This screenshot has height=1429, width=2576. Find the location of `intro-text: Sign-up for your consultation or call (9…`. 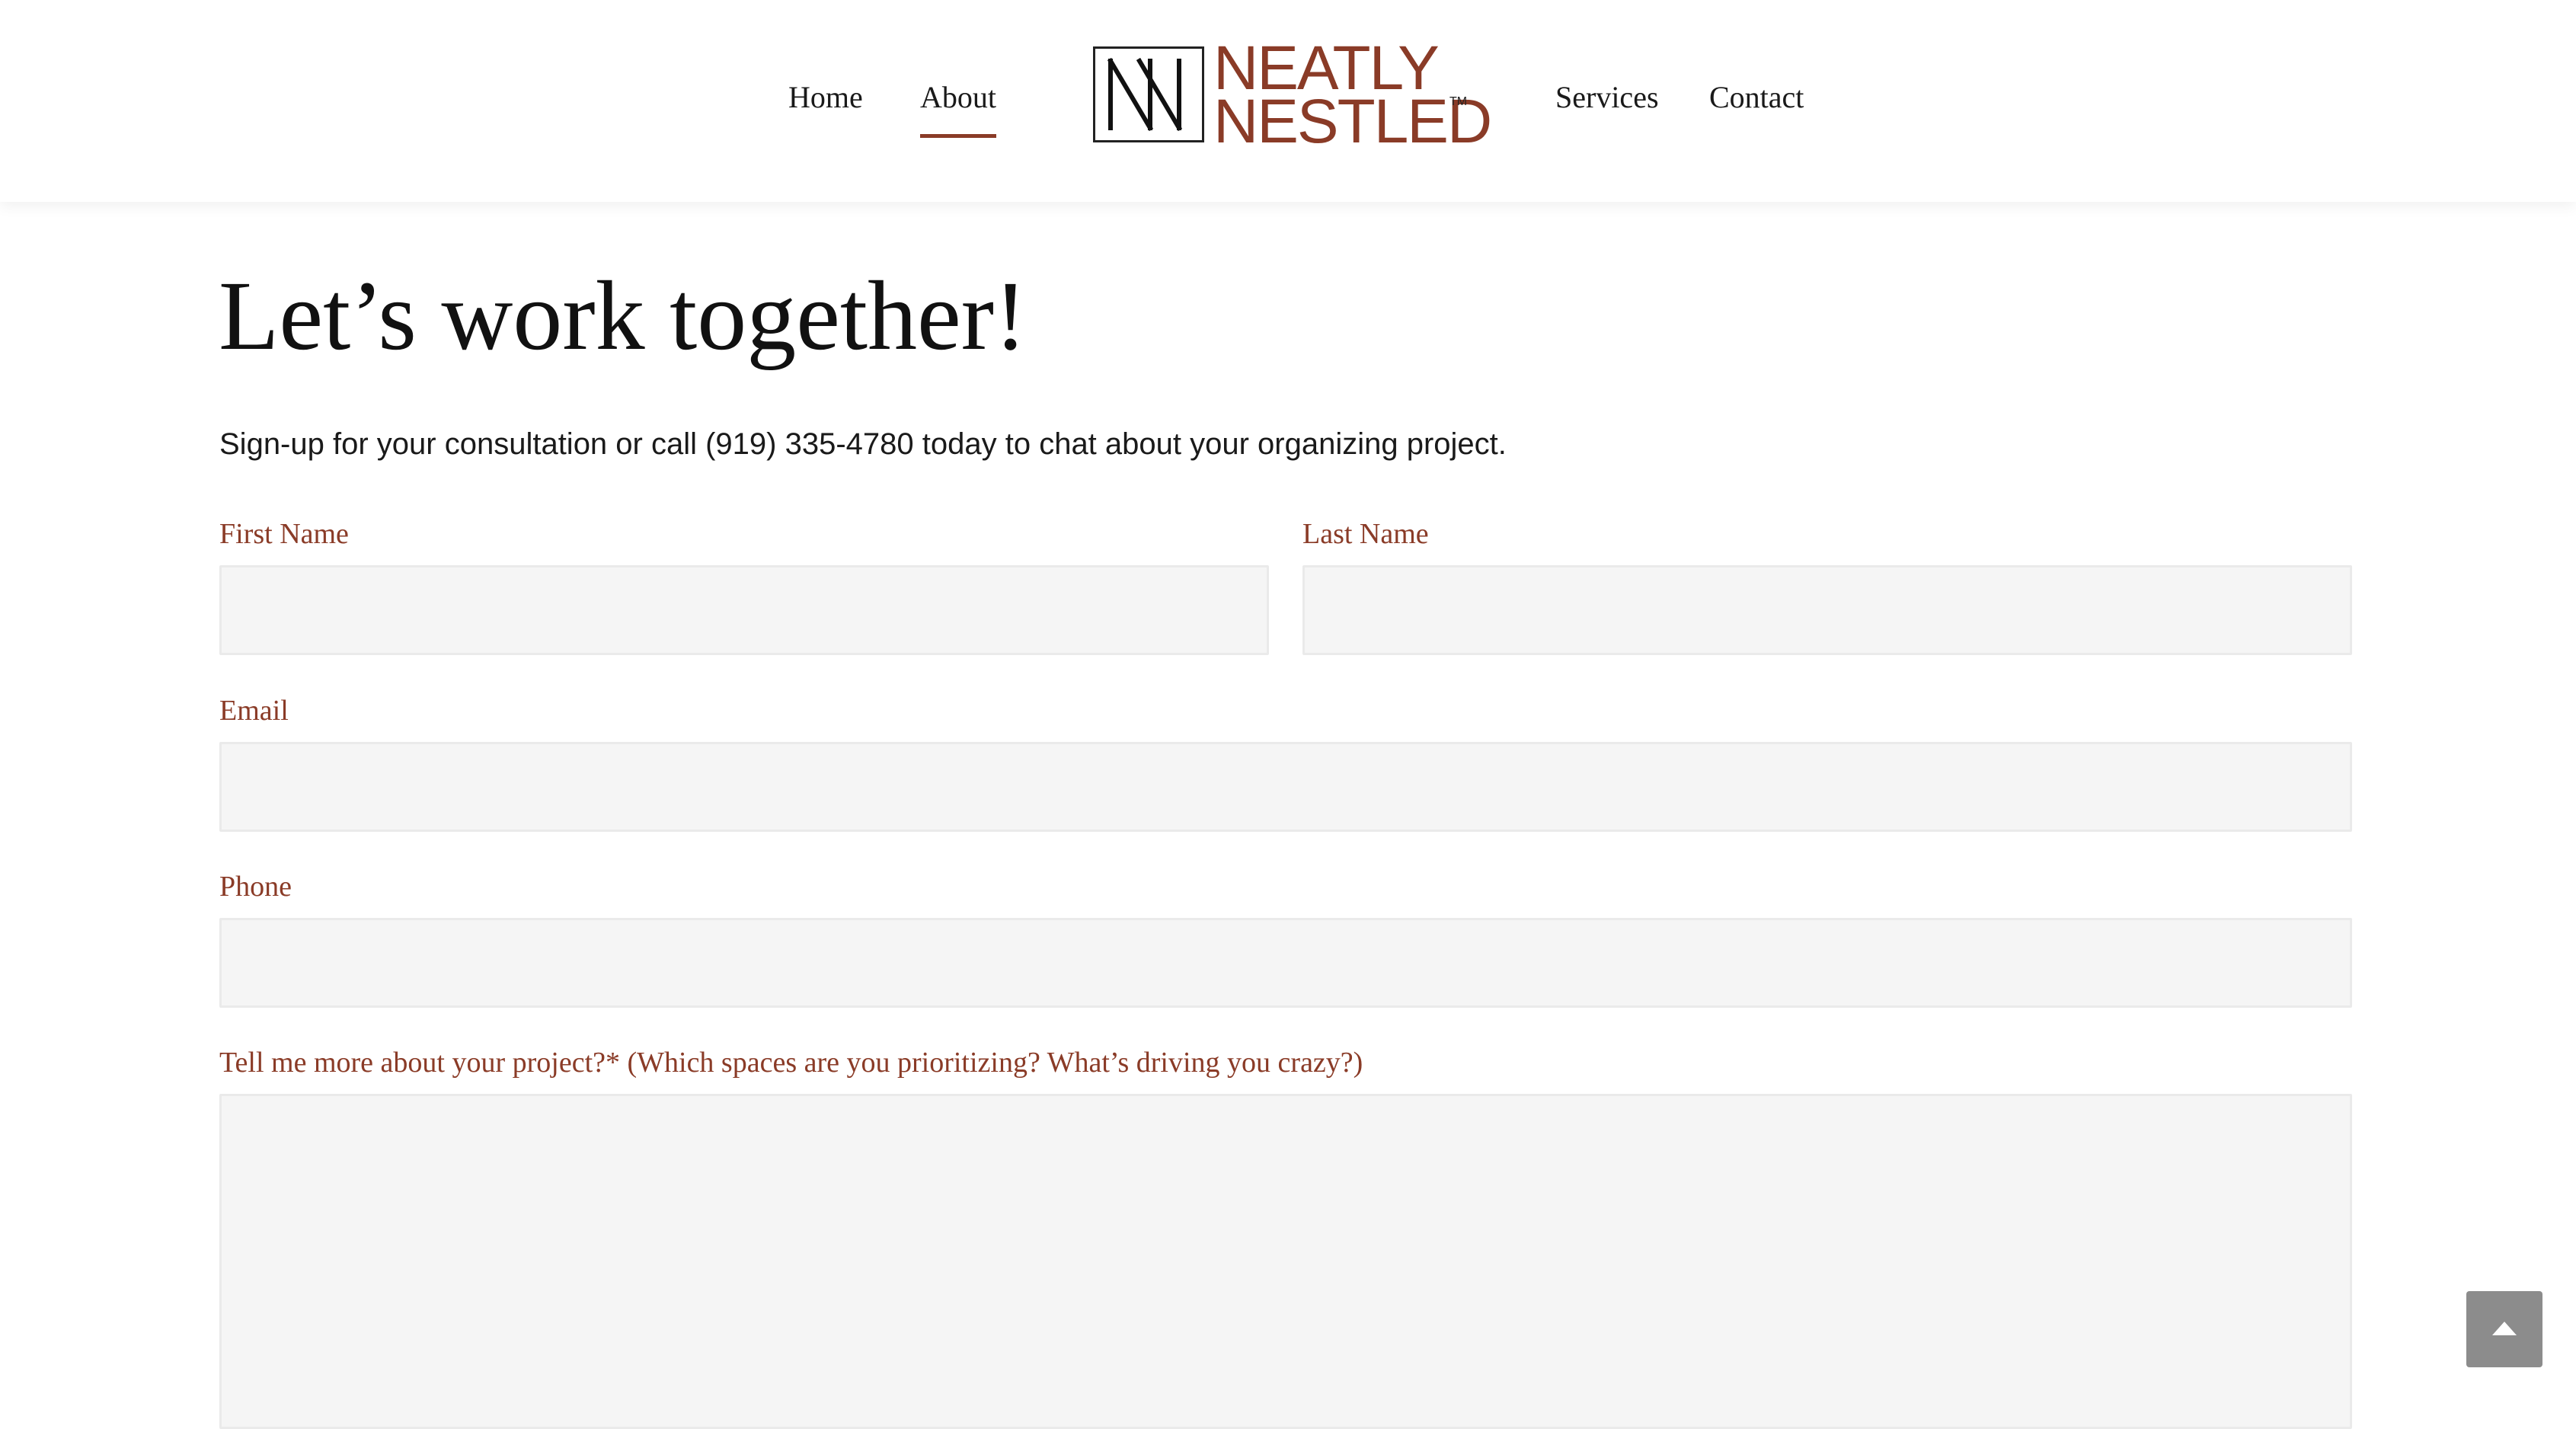

intro-text: Sign-up for your consultation or call (9… is located at coordinates (863, 444).